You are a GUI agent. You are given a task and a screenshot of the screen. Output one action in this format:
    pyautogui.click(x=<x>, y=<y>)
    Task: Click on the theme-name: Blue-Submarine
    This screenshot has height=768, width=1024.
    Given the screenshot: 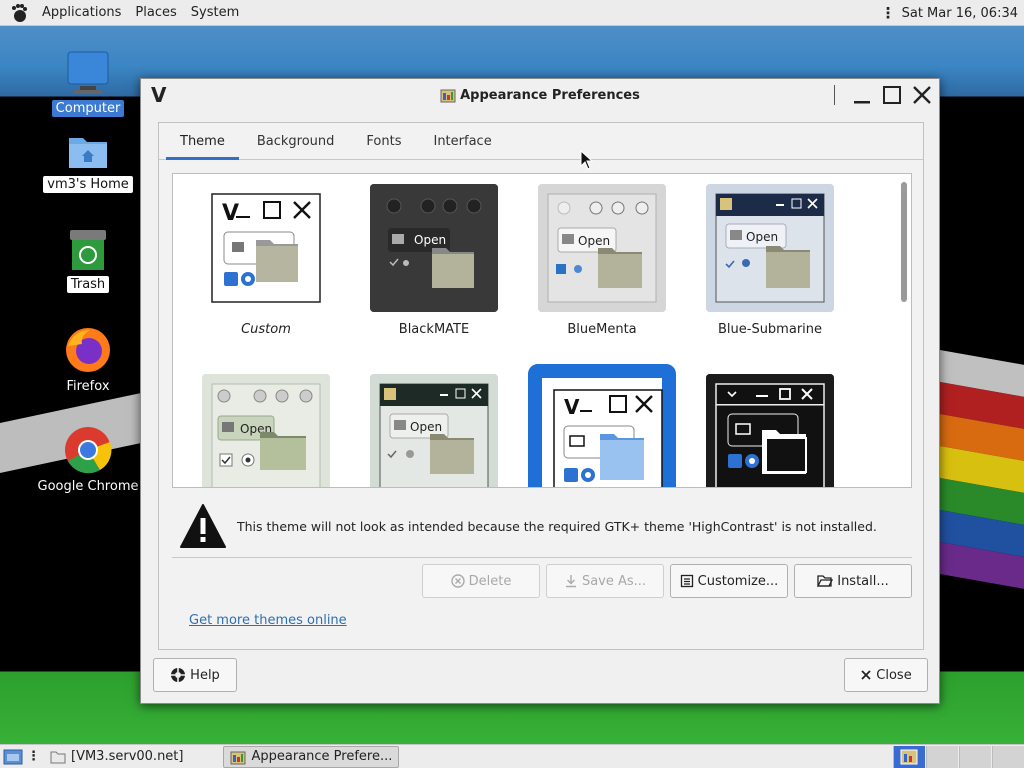 What is the action you would take?
    pyautogui.click(x=770, y=329)
    